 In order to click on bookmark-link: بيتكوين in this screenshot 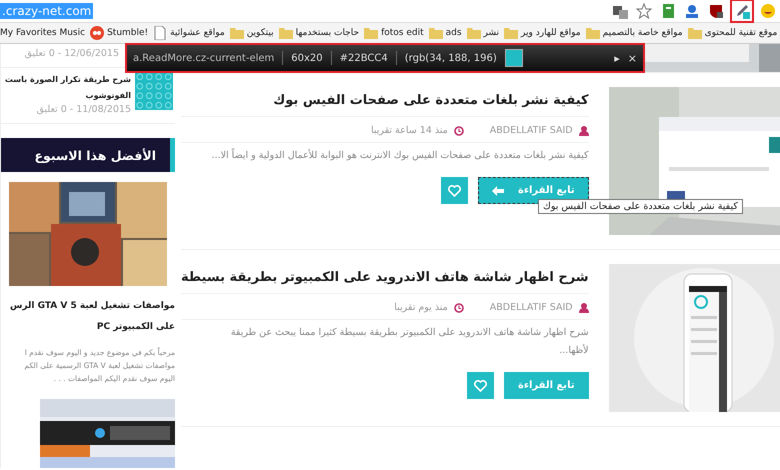, I will do `click(260, 33)`.